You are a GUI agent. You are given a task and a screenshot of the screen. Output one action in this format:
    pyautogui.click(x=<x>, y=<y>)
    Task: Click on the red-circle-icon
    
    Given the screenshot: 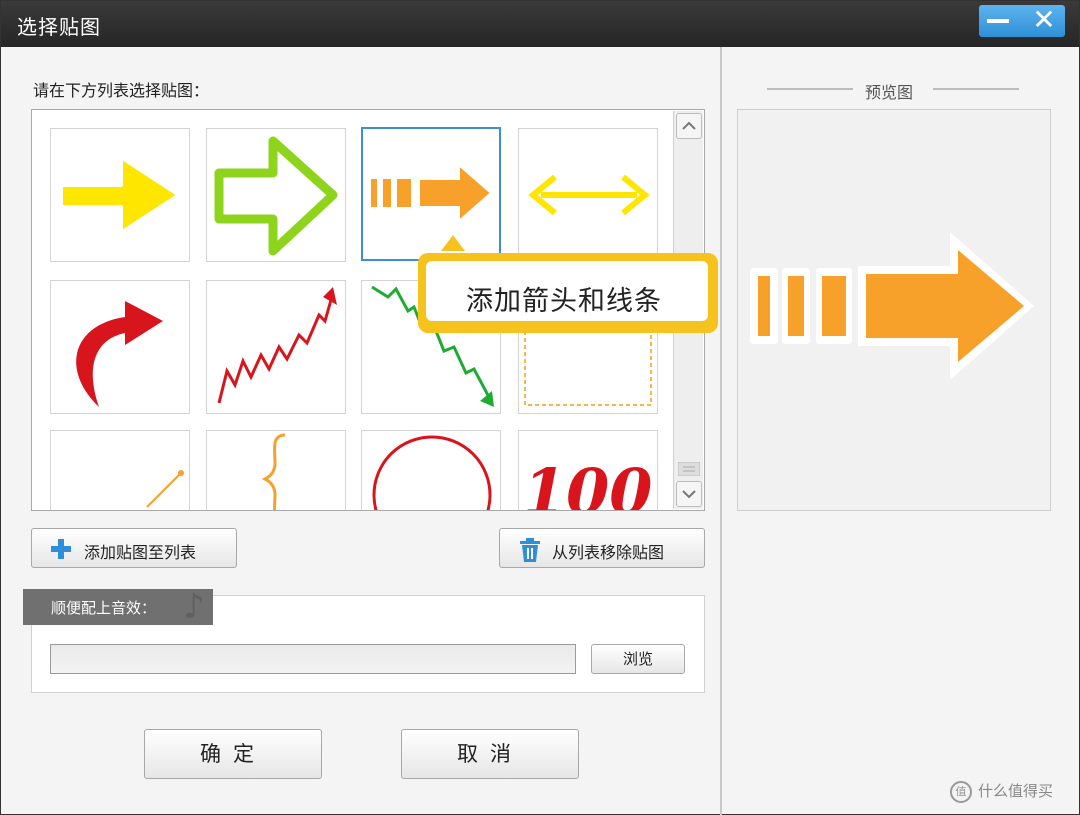 What is the action you would take?
    pyautogui.click(x=432, y=472)
    